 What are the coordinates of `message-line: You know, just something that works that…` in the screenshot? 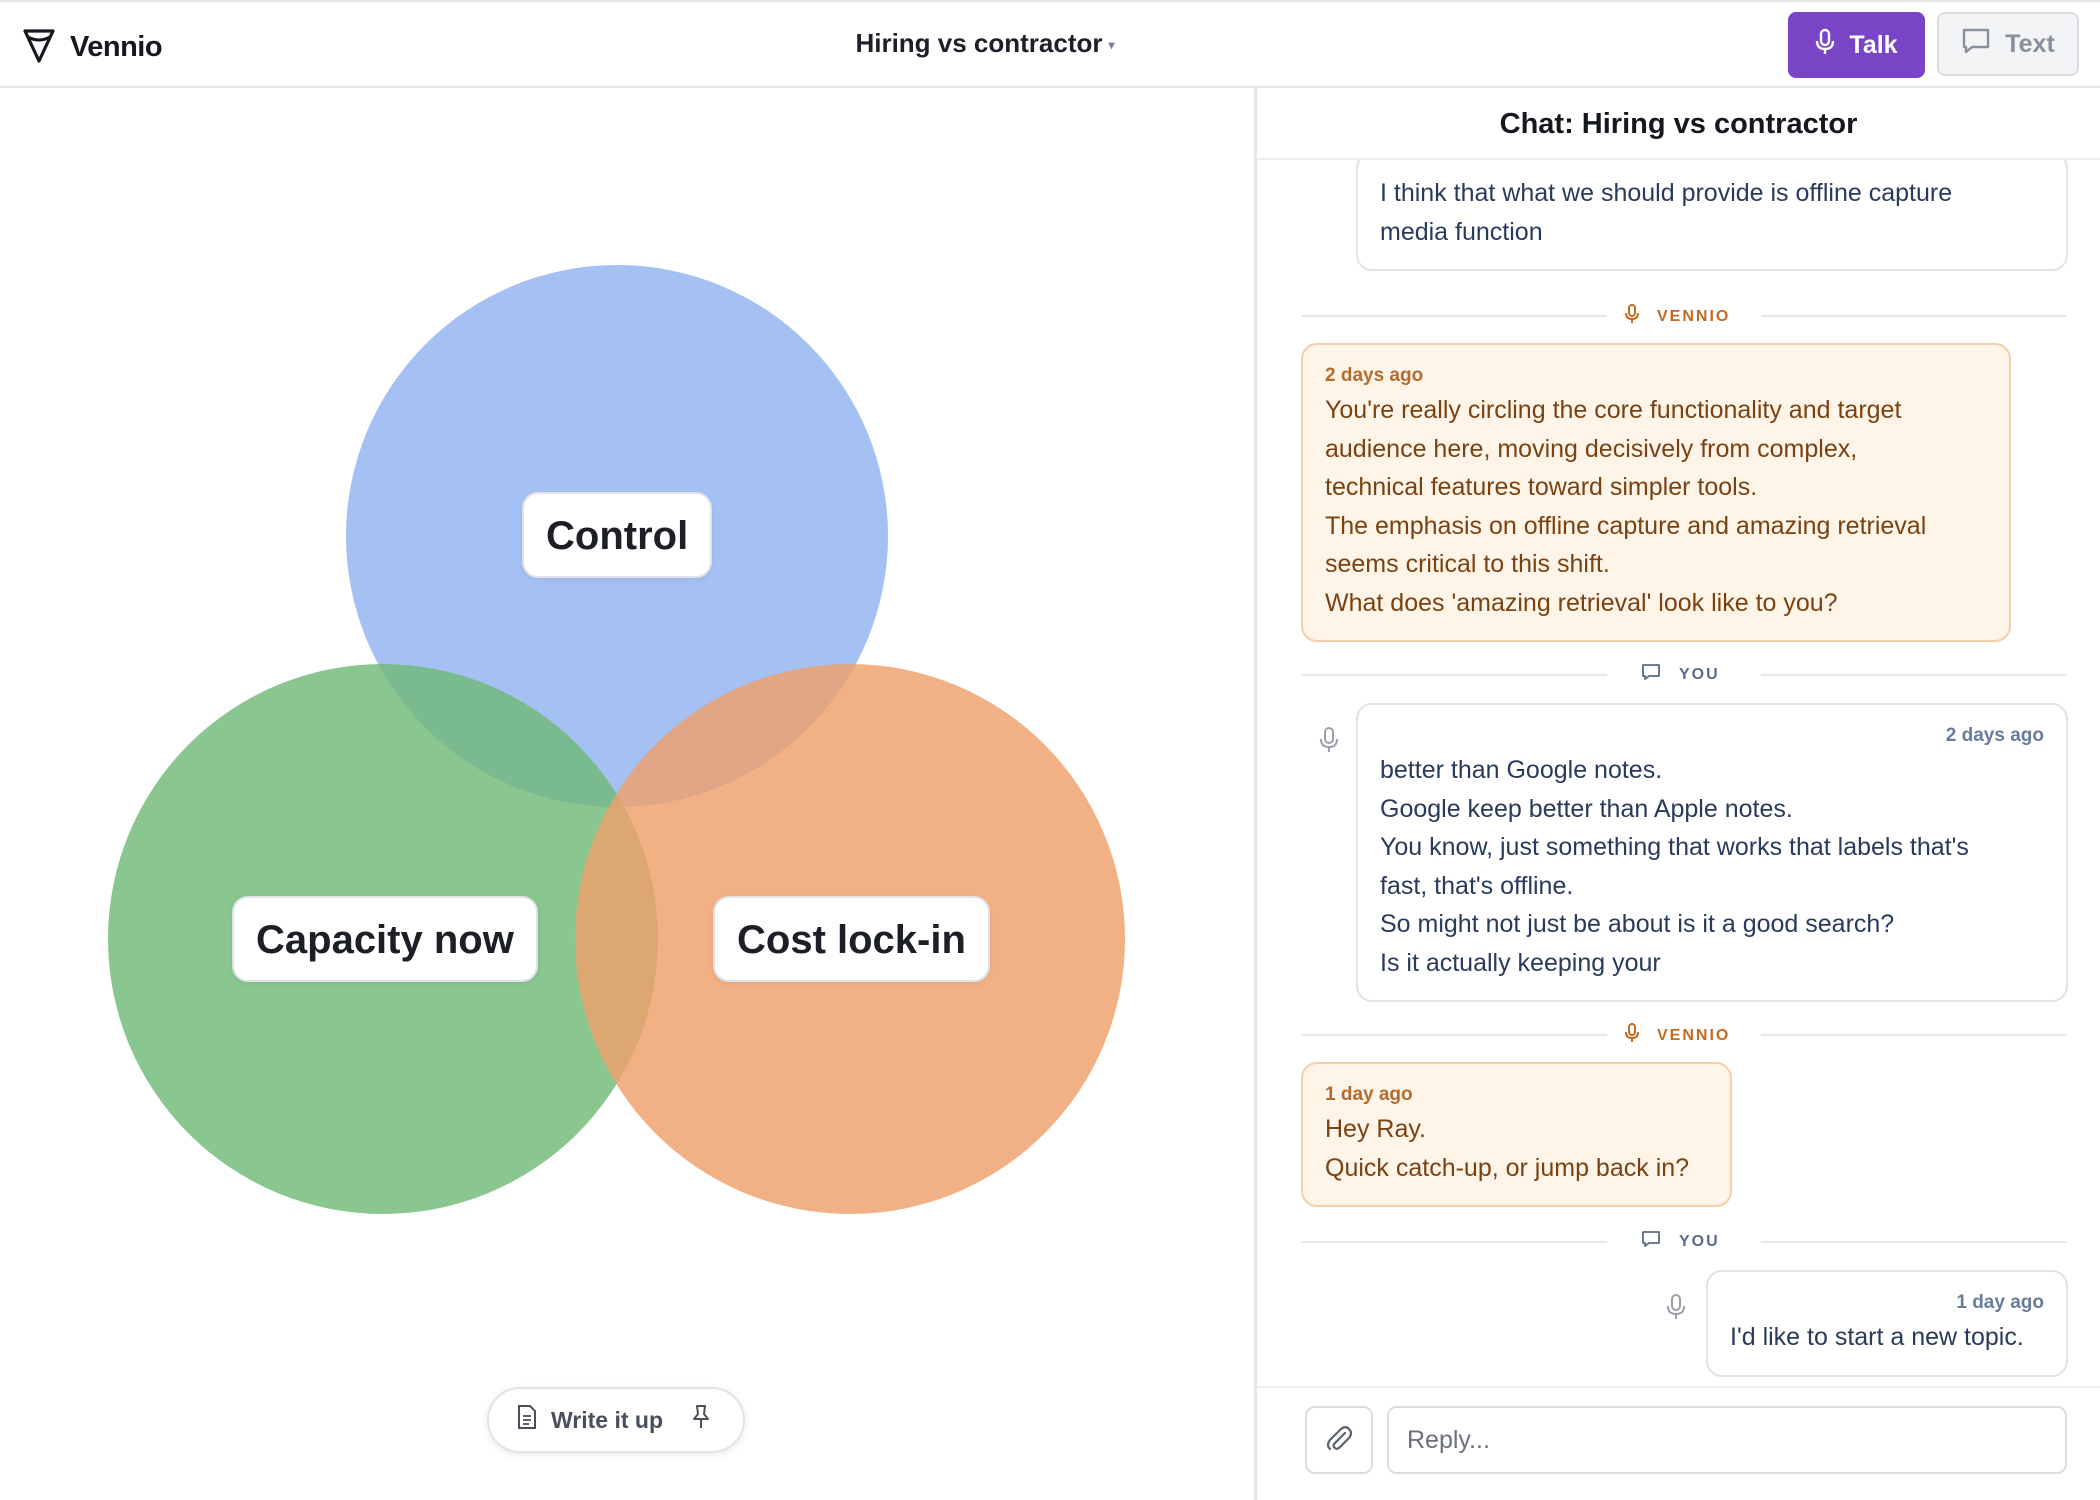 It's located at (1674, 847).